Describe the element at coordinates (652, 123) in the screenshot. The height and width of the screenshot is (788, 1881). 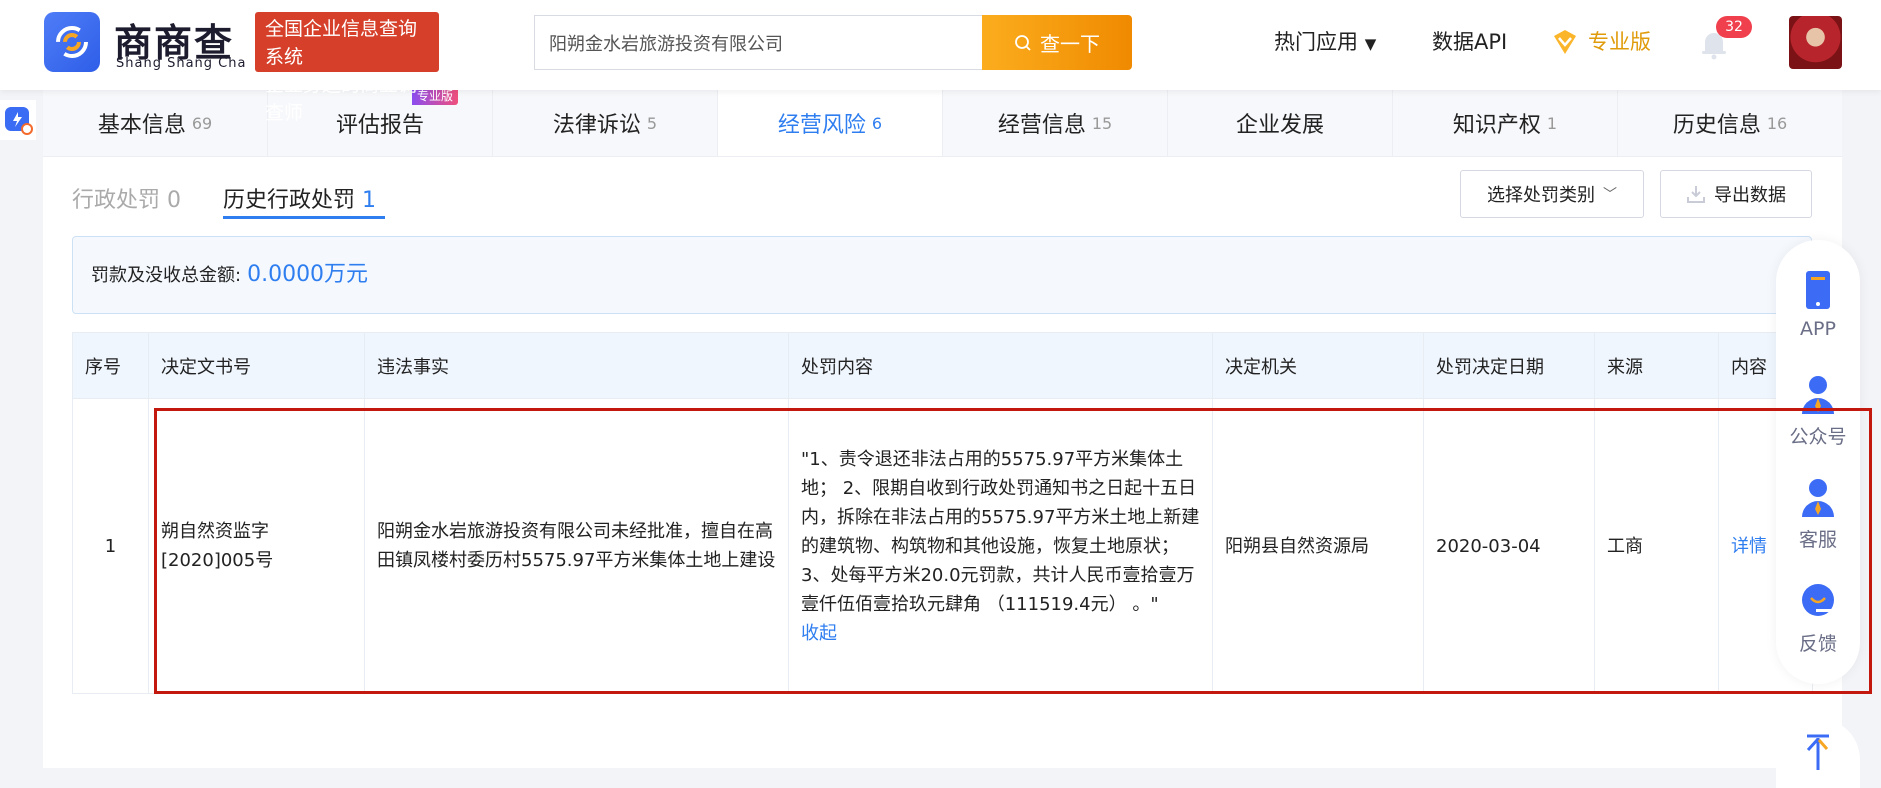
I see `tab-count: 5` at that location.